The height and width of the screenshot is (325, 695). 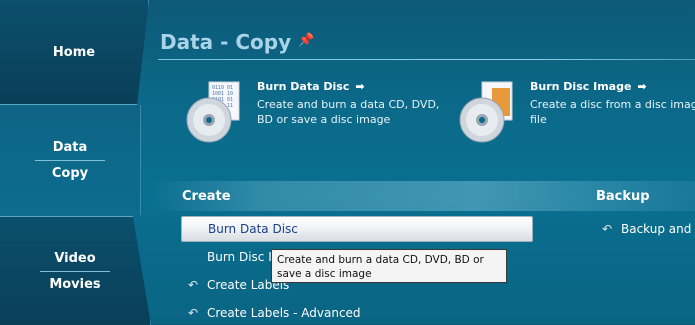 I want to click on nav-data-label: Data, so click(x=70, y=147).